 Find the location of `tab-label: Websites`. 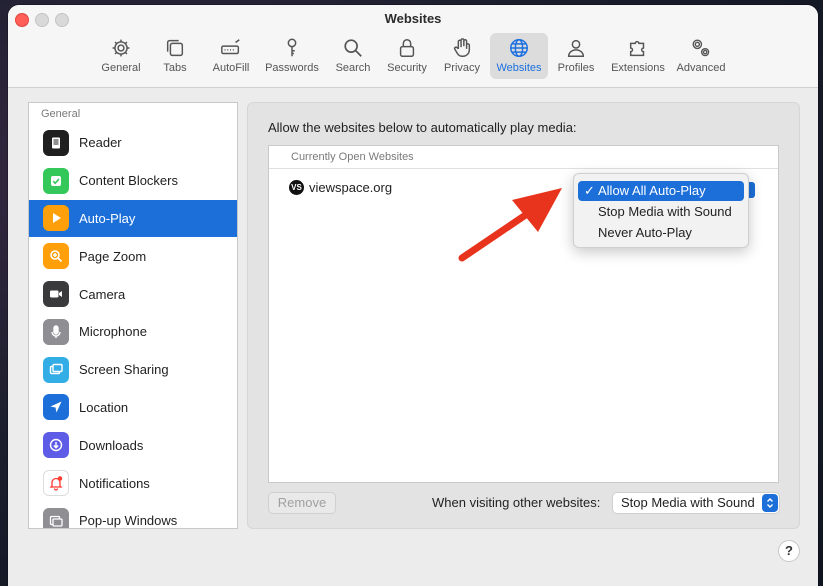

tab-label: Websites is located at coordinates (519, 68).